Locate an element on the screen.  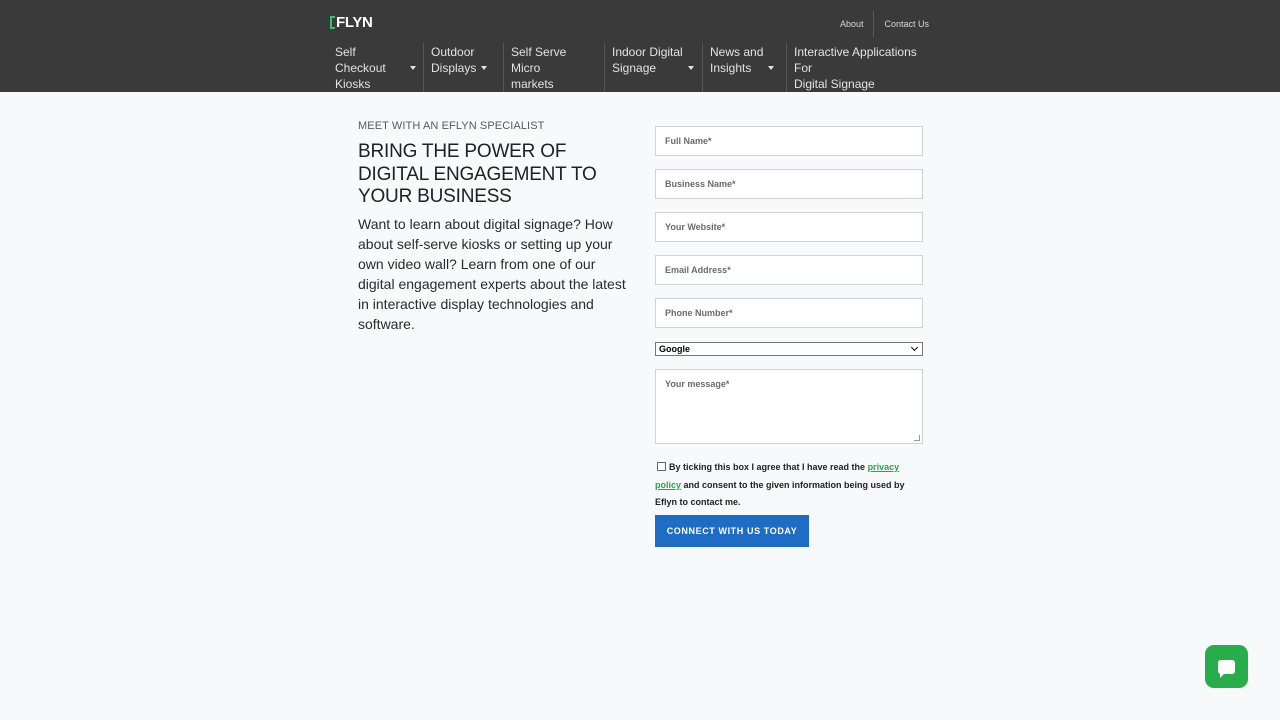
email-field: Email Address* is located at coordinates (789, 270).